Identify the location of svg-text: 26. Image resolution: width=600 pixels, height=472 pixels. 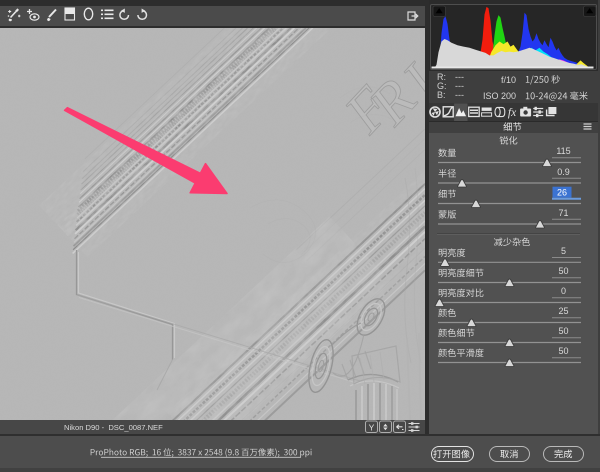
(562, 193).